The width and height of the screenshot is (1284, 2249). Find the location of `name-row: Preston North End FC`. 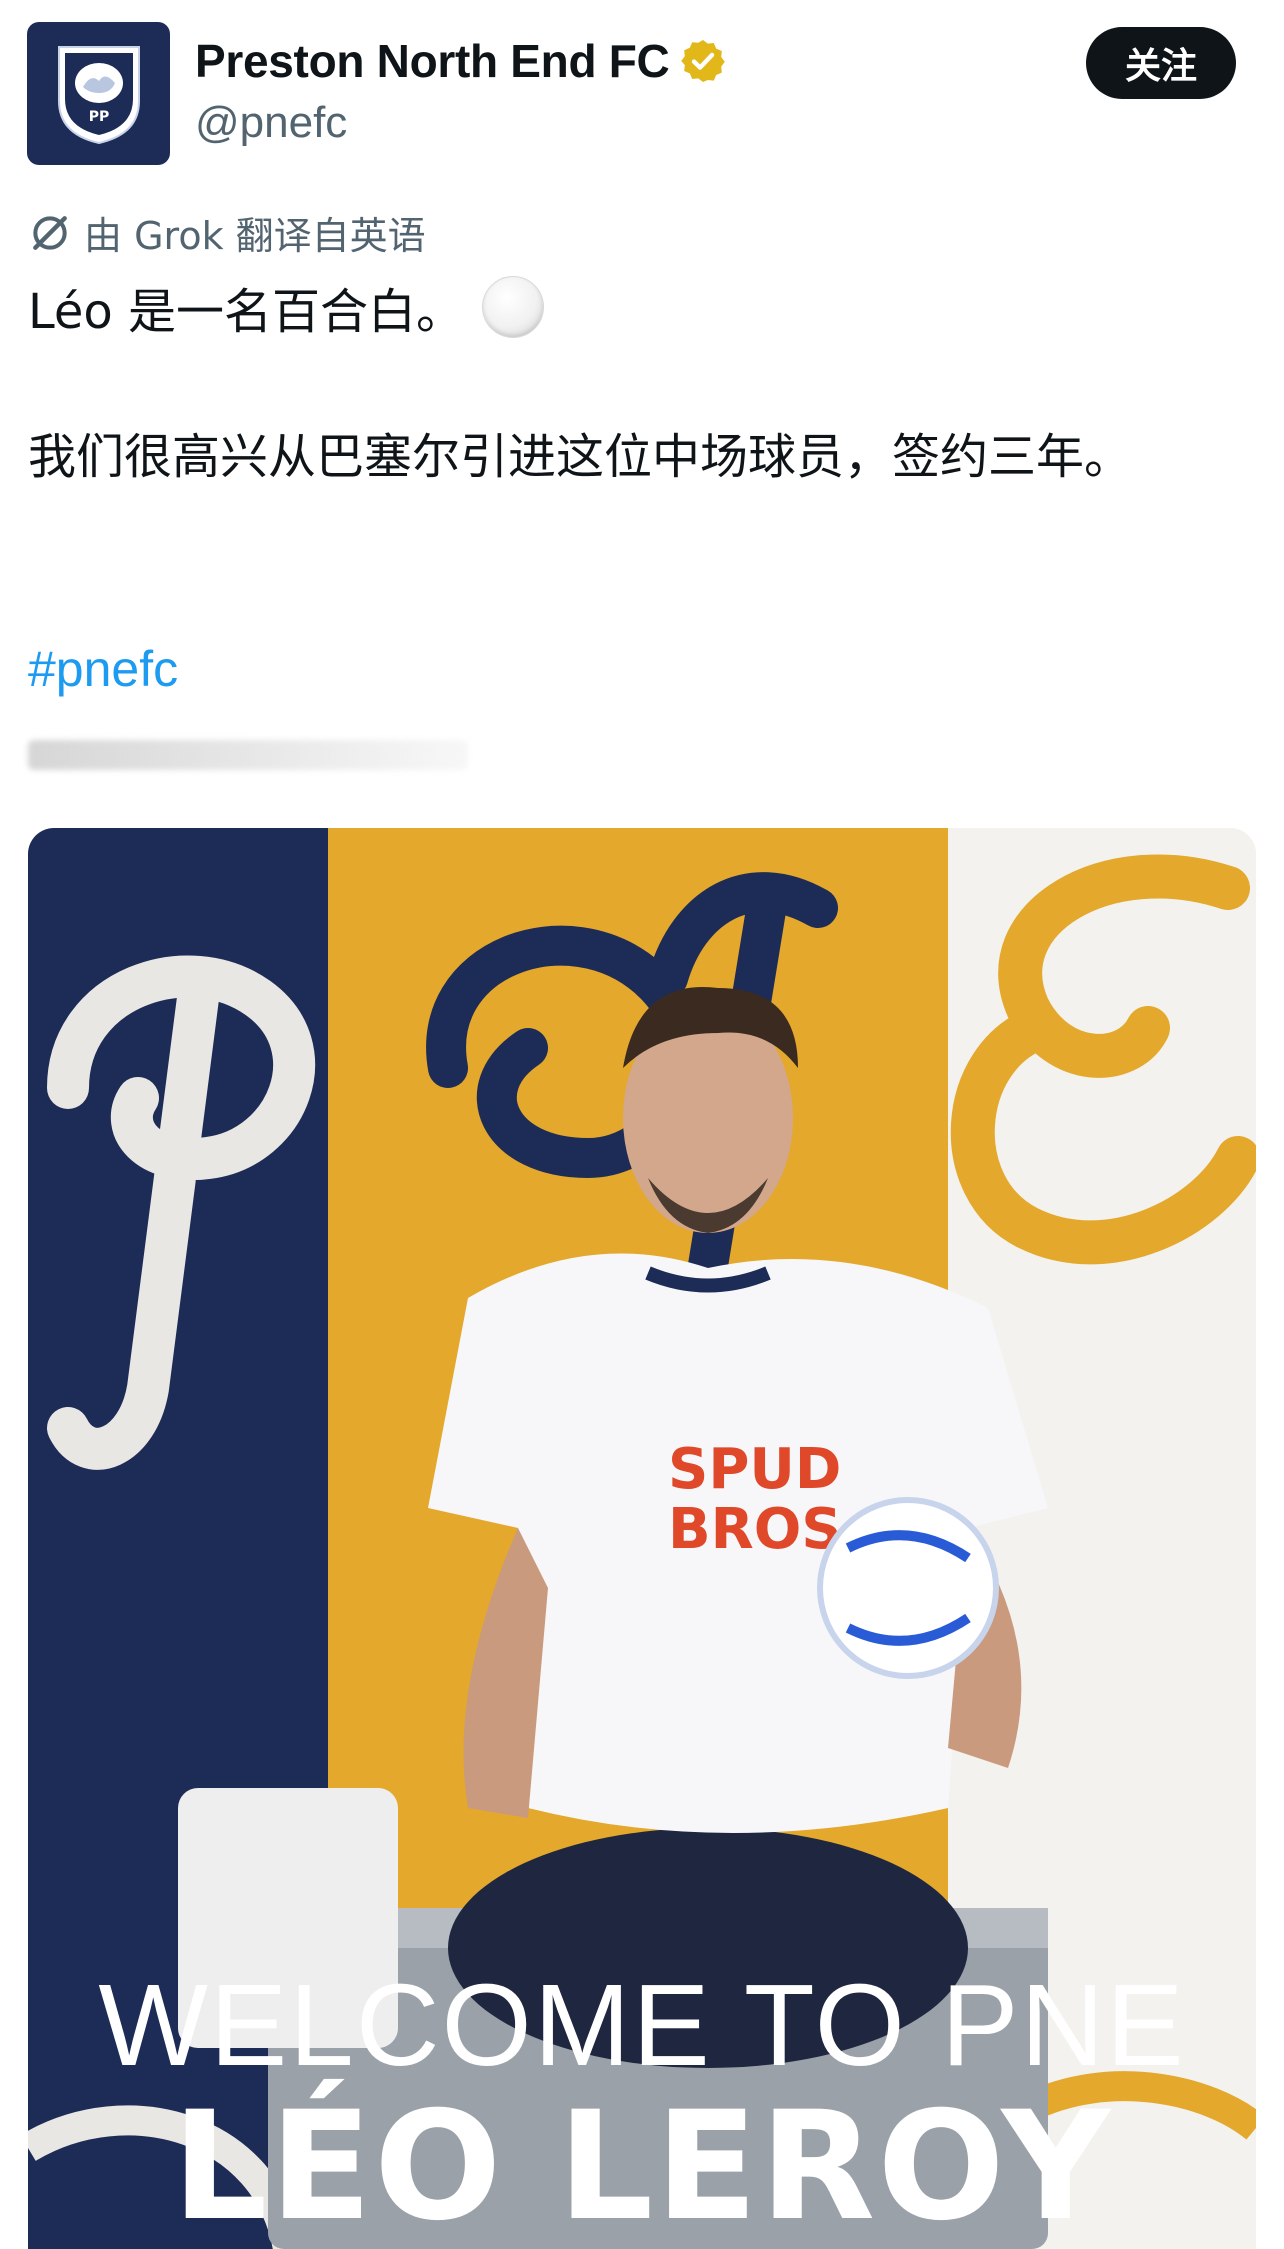

name-row: Preston North End FC is located at coordinates (461, 61).